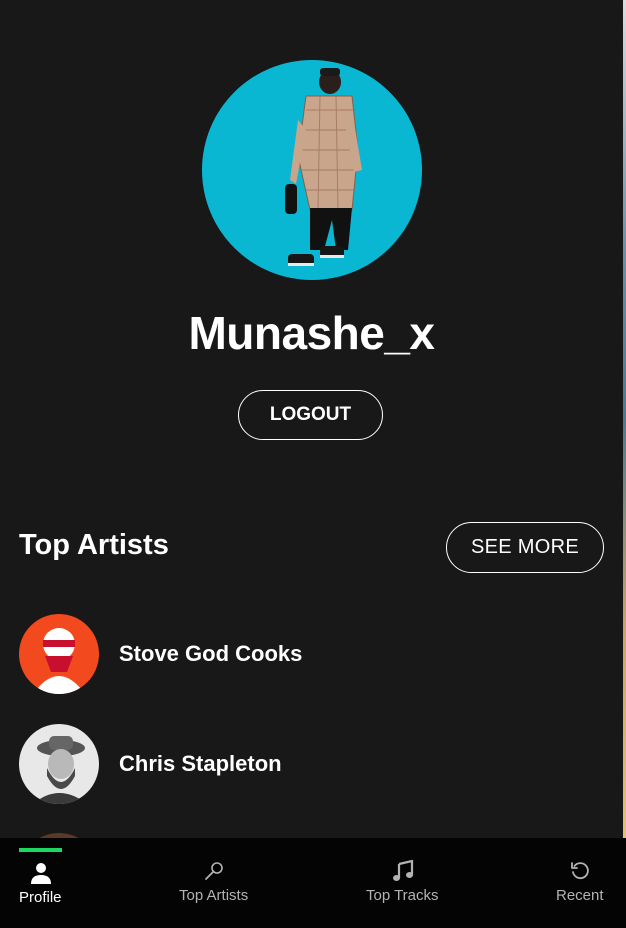 Image resolution: width=626 pixels, height=928 pixels. What do you see at coordinates (214, 883) in the screenshot?
I see `nav-tab-top-artists: Top Artists` at bounding box center [214, 883].